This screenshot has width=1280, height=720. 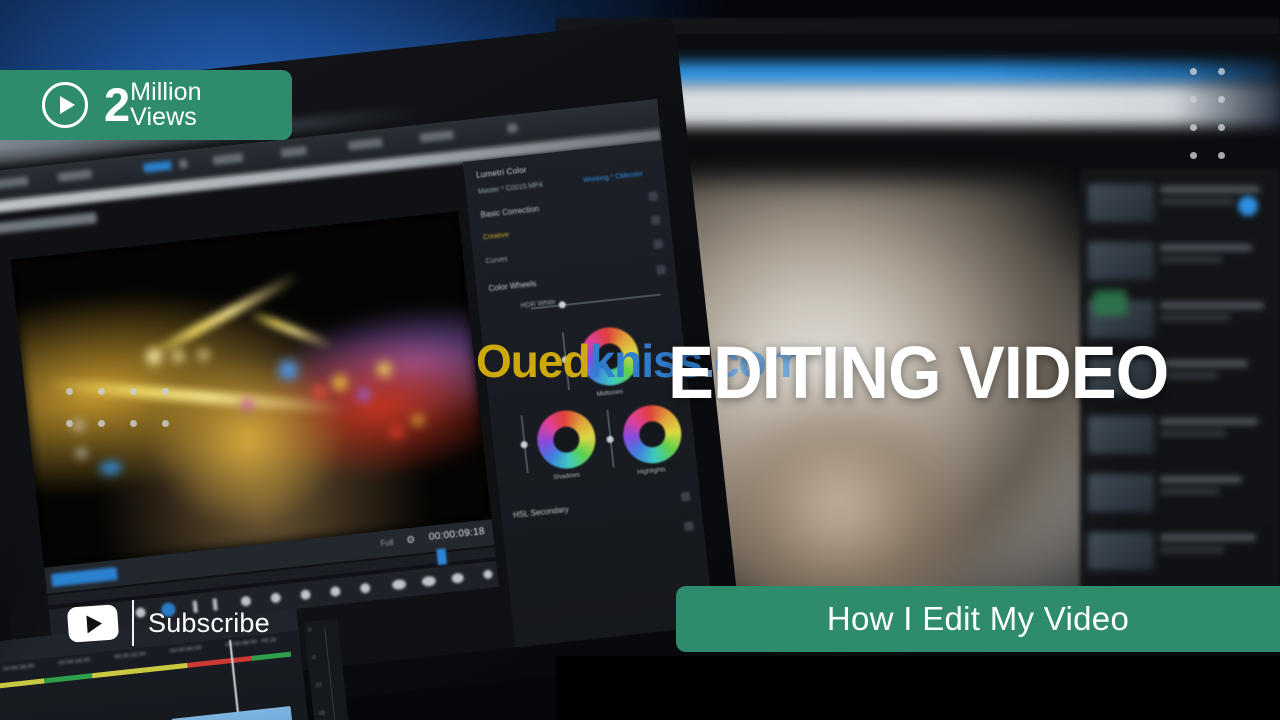 I want to click on youtube-play-icon, so click(x=93, y=623).